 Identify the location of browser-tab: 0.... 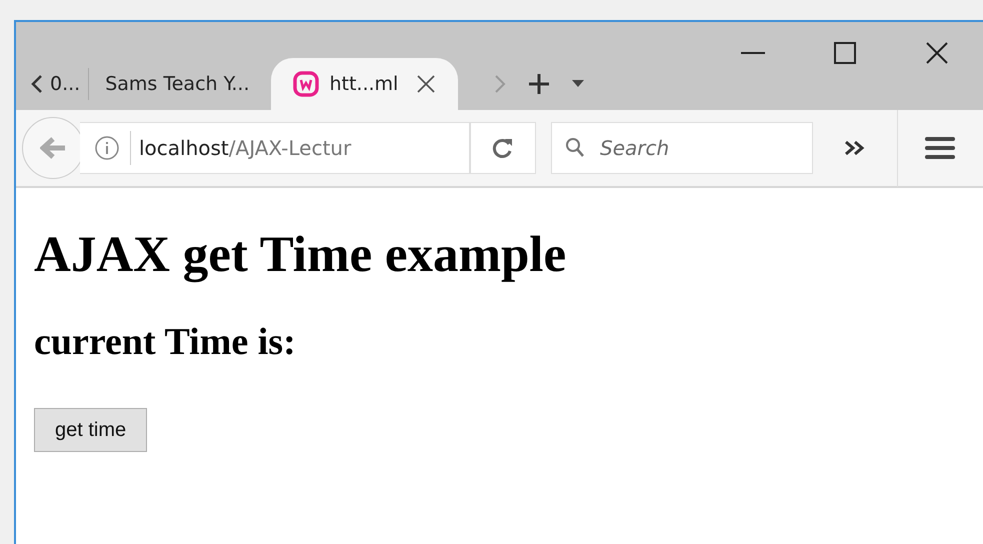
(66, 84).